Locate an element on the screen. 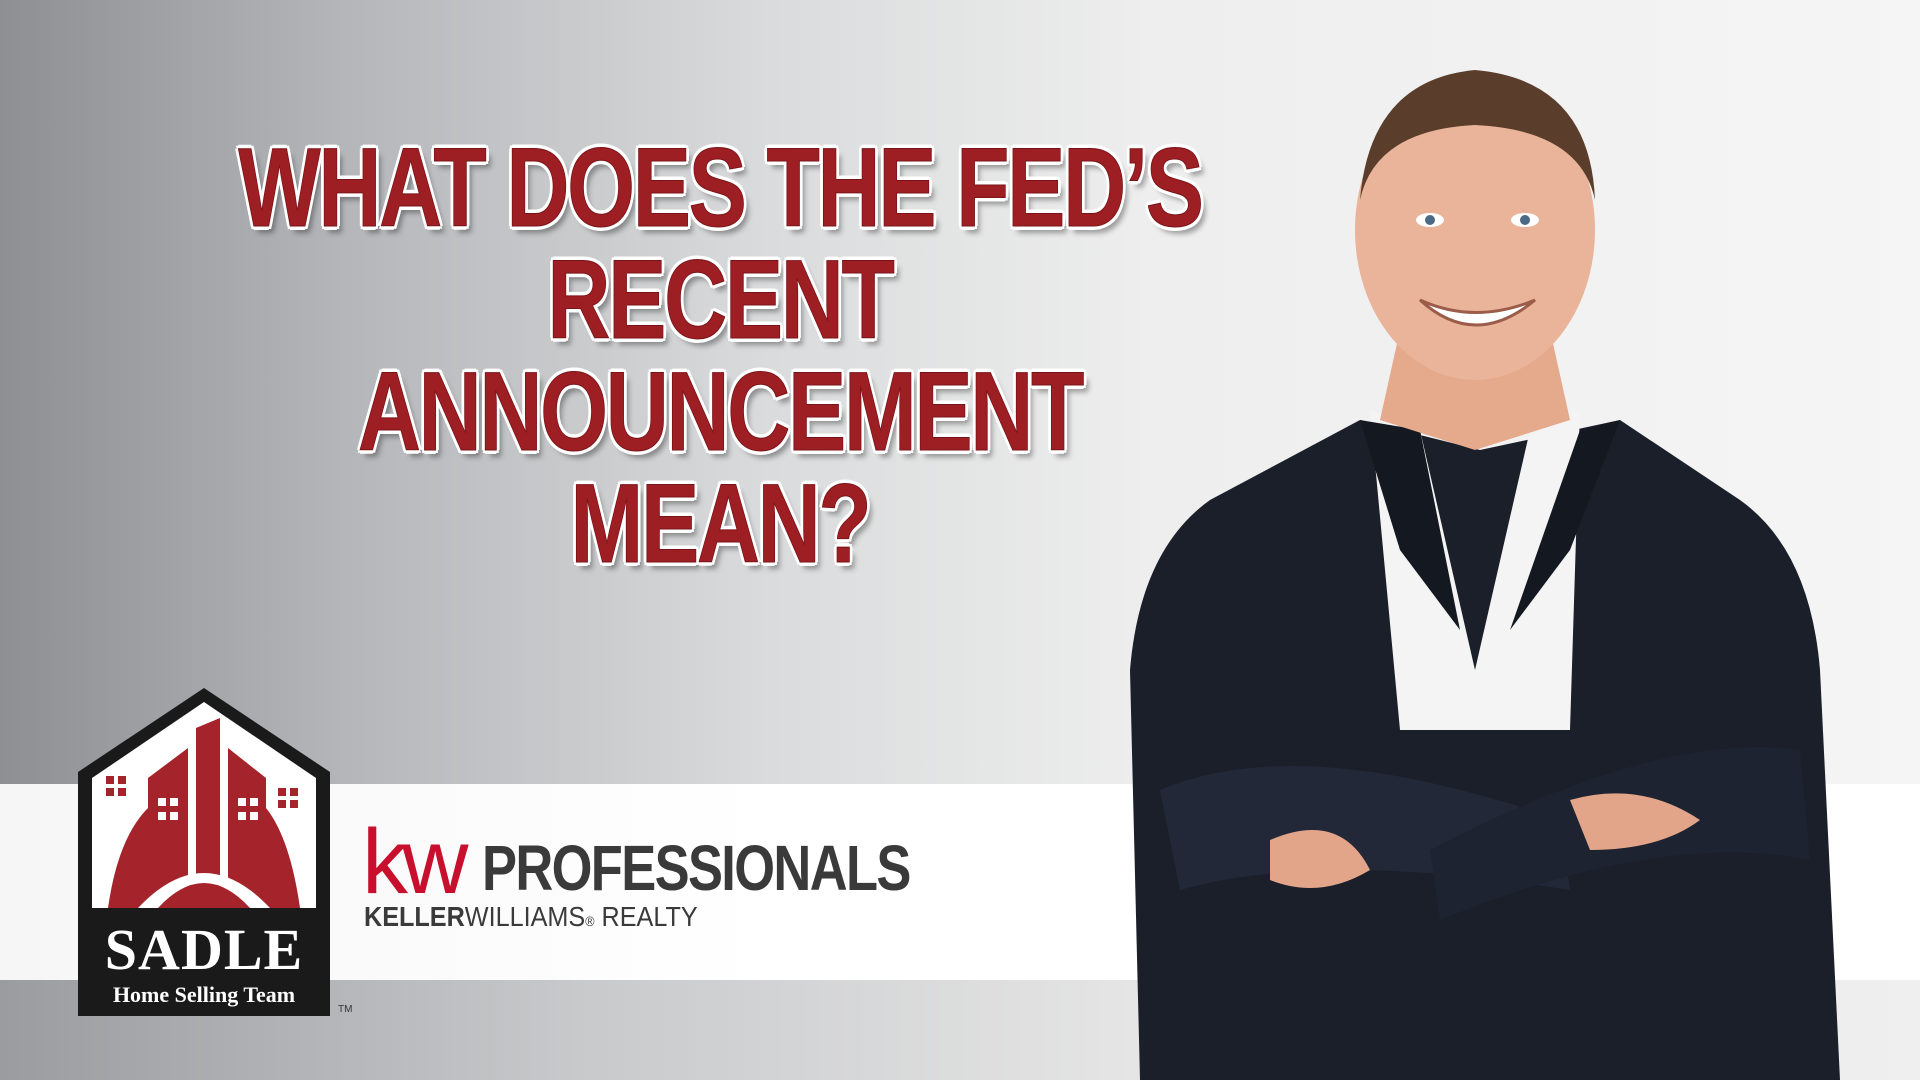  kw-williams: WILLIAMS is located at coordinates (525, 916).